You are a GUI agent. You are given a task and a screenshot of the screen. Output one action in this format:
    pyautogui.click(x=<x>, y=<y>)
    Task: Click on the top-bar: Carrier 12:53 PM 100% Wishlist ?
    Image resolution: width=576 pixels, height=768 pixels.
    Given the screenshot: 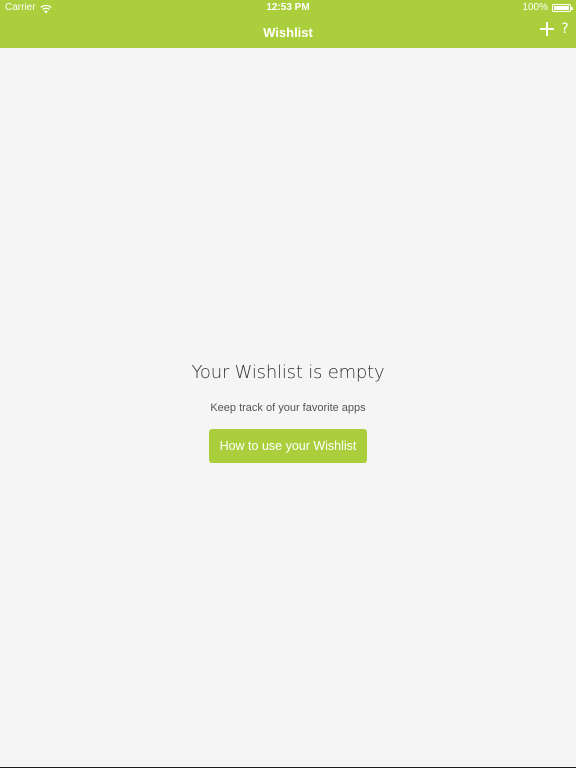 What is the action you would take?
    pyautogui.click(x=288, y=24)
    